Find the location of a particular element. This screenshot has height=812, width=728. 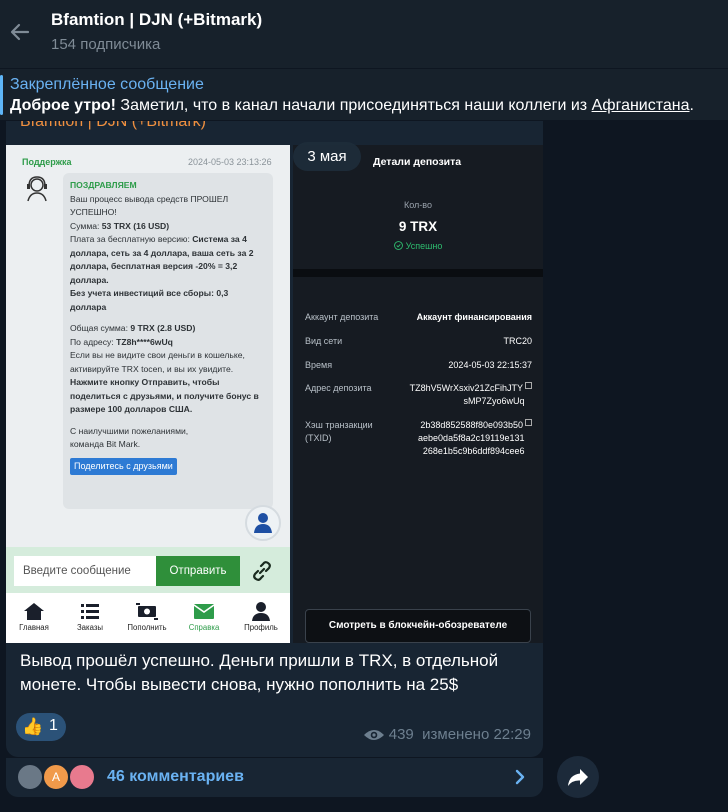

nav-help: Справка is located at coordinates (204, 616).